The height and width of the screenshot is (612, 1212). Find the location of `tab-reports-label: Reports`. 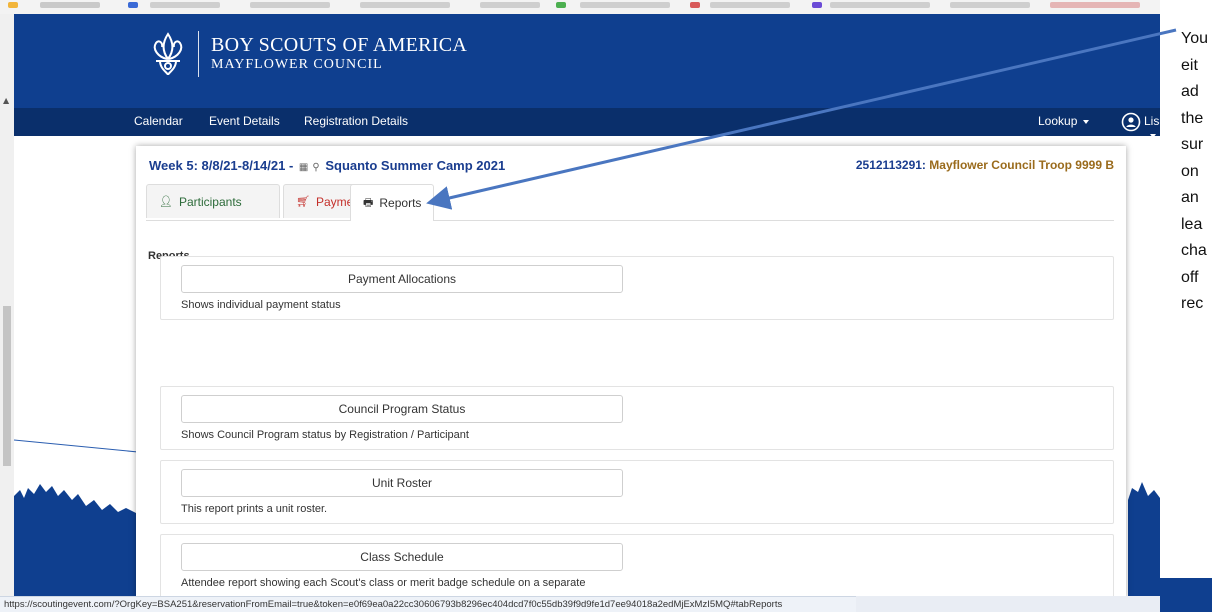

tab-reports-label: Reports is located at coordinates (400, 203).